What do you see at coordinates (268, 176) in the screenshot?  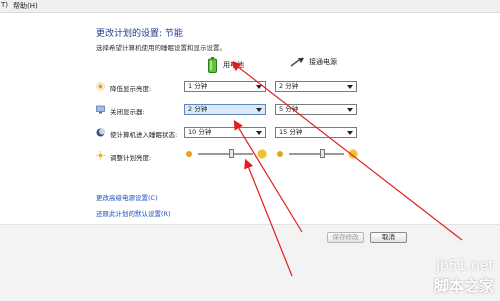 I see `arrow-to-display-off` at bounding box center [268, 176].